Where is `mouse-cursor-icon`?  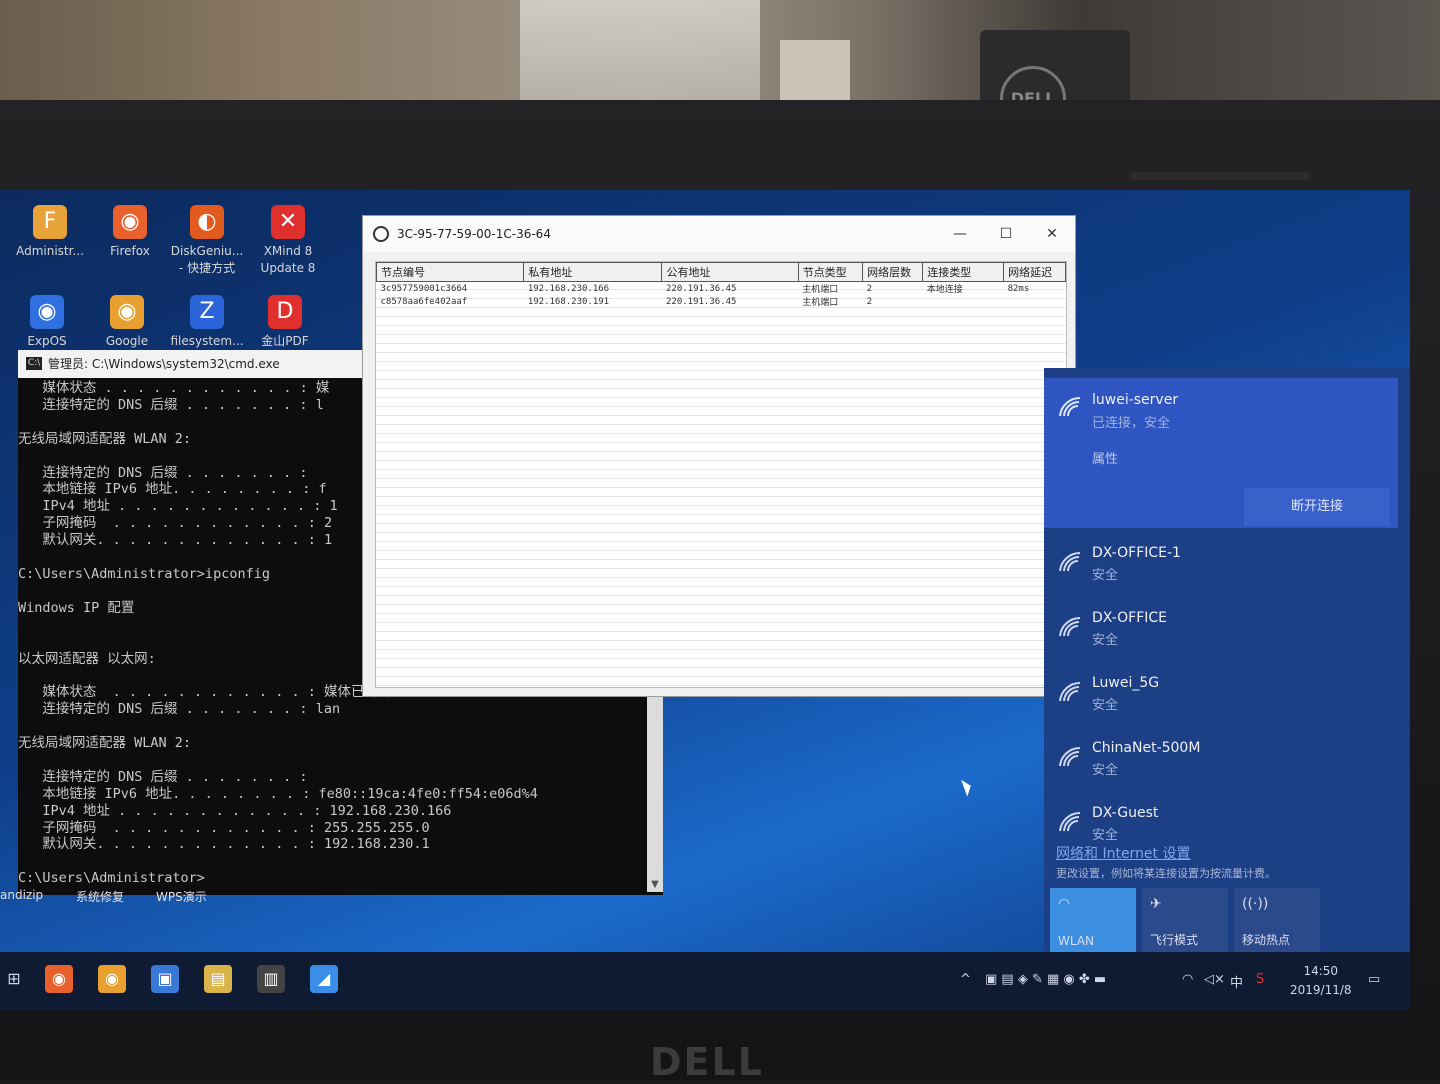
mouse-cursor-icon is located at coordinates (967, 787).